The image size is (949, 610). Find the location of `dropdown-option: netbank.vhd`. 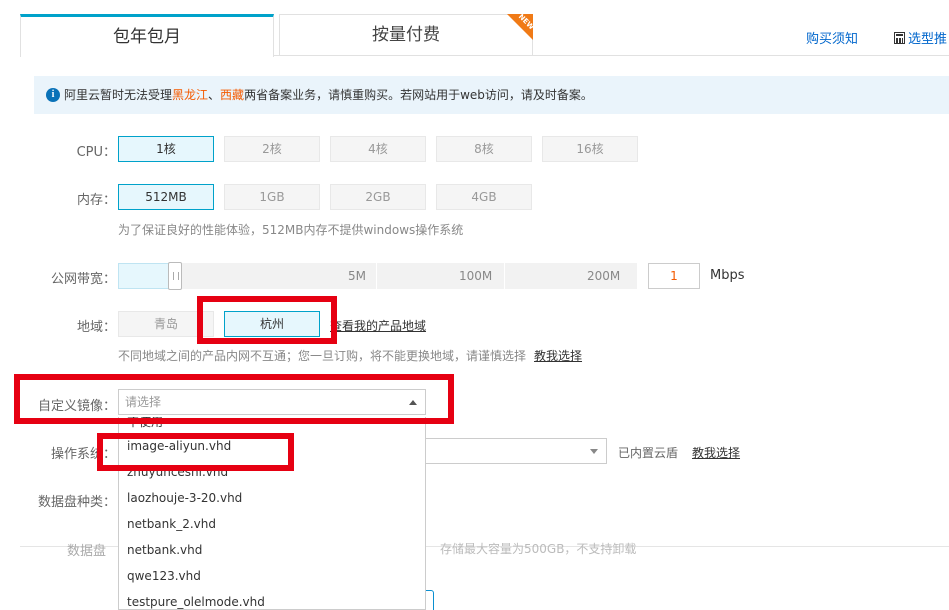

dropdown-option: netbank.vhd is located at coordinates (272, 550).